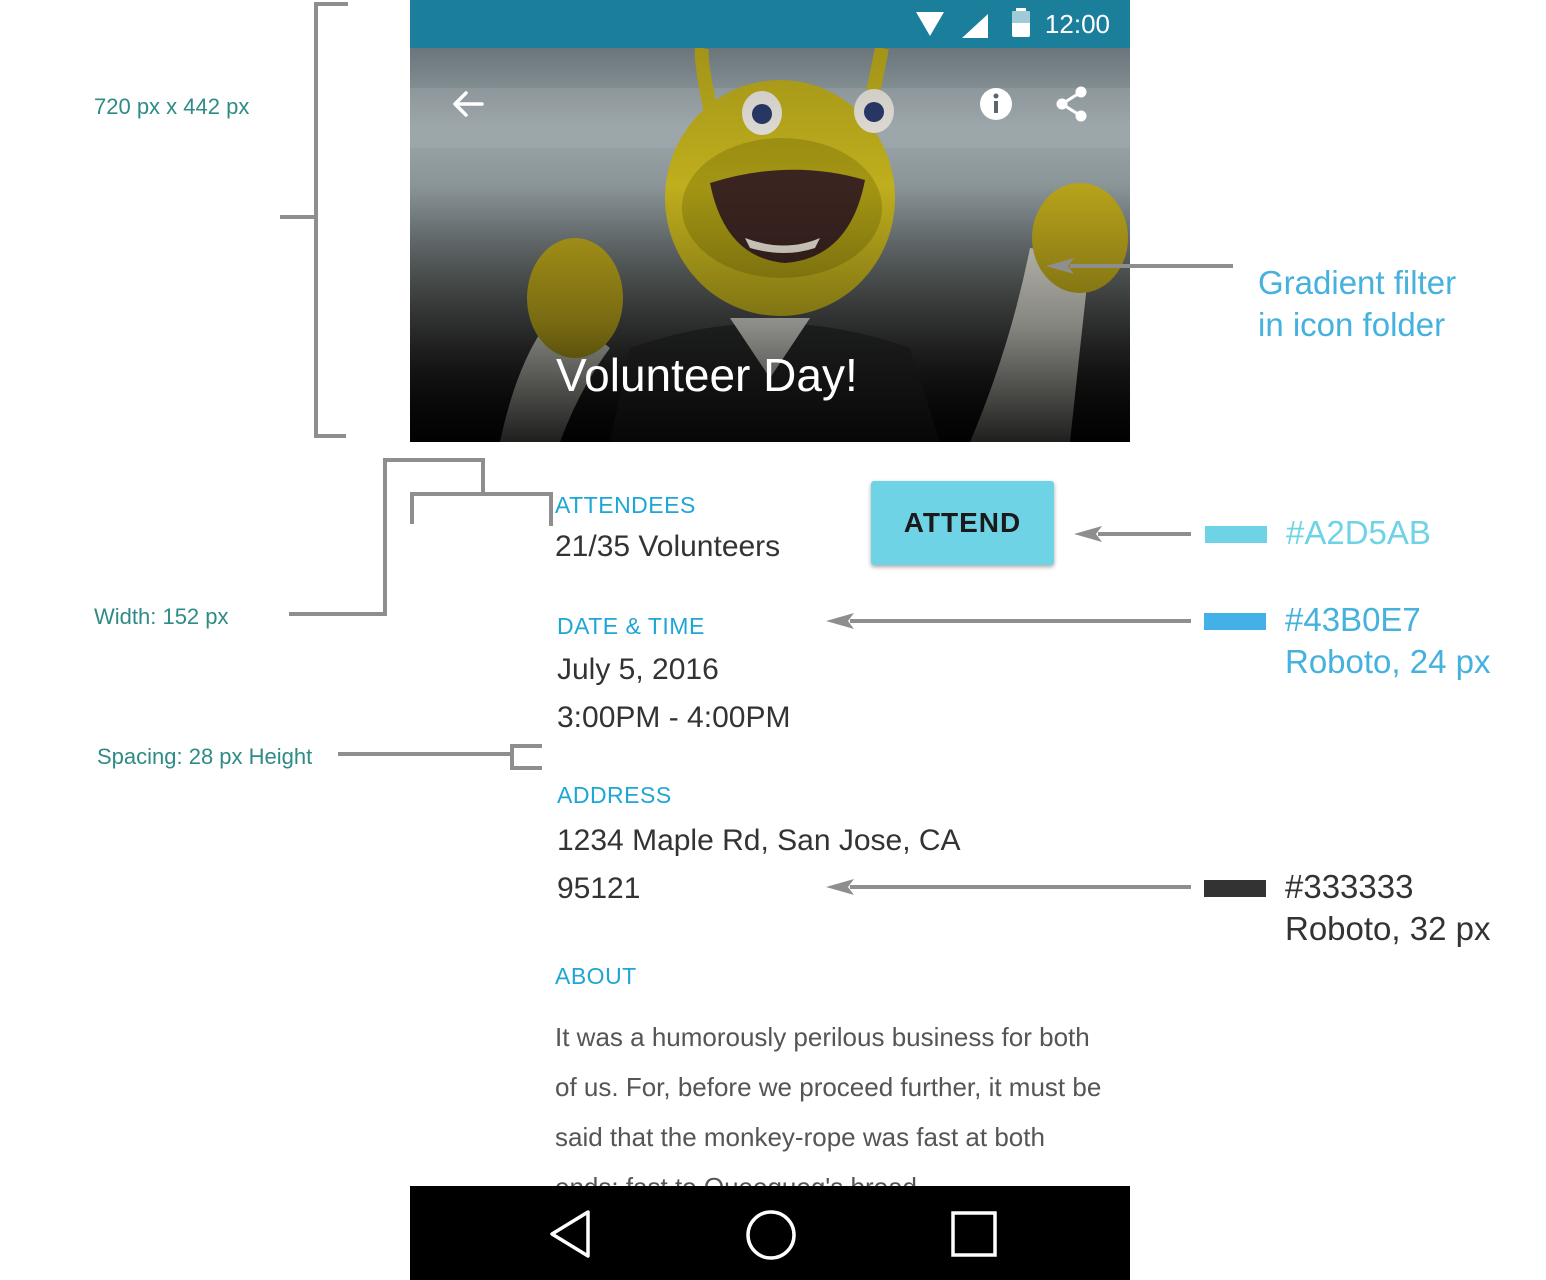 Image resolution: width=1546 pixels, height=1280 pixels. I want to click on address-label: ADDRESS, so click(614, 795).